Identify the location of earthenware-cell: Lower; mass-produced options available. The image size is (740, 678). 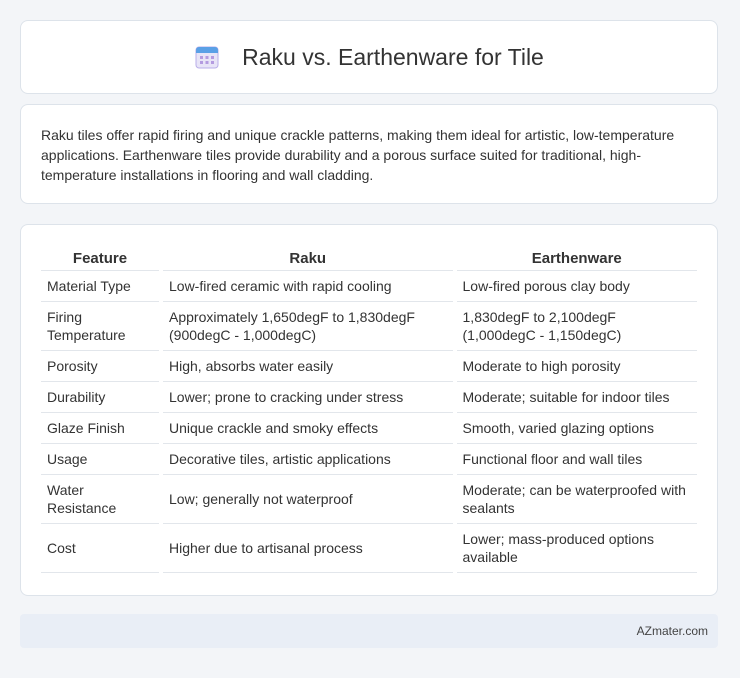
(576, 548).